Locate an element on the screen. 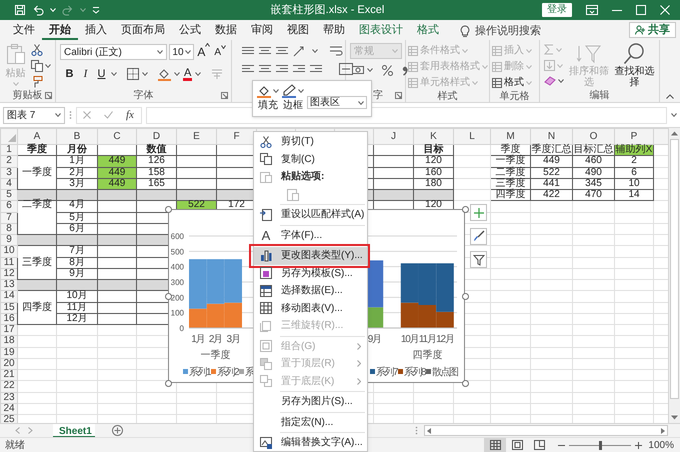  grow-font-button: A is located at coordinates (204, 52).